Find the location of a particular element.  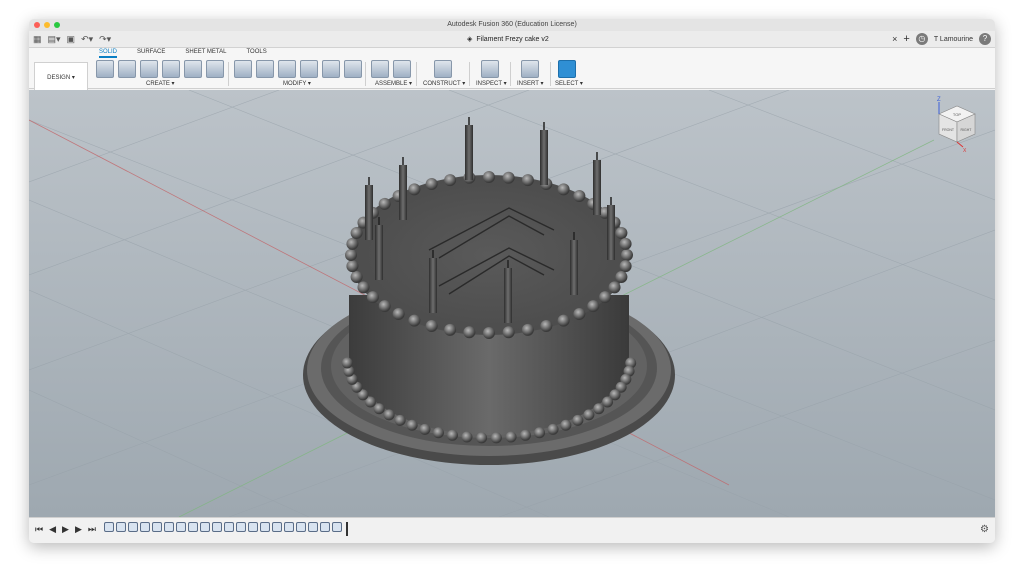

modify-menu: MODIFY ▾ is located at coordinates (297, 83).